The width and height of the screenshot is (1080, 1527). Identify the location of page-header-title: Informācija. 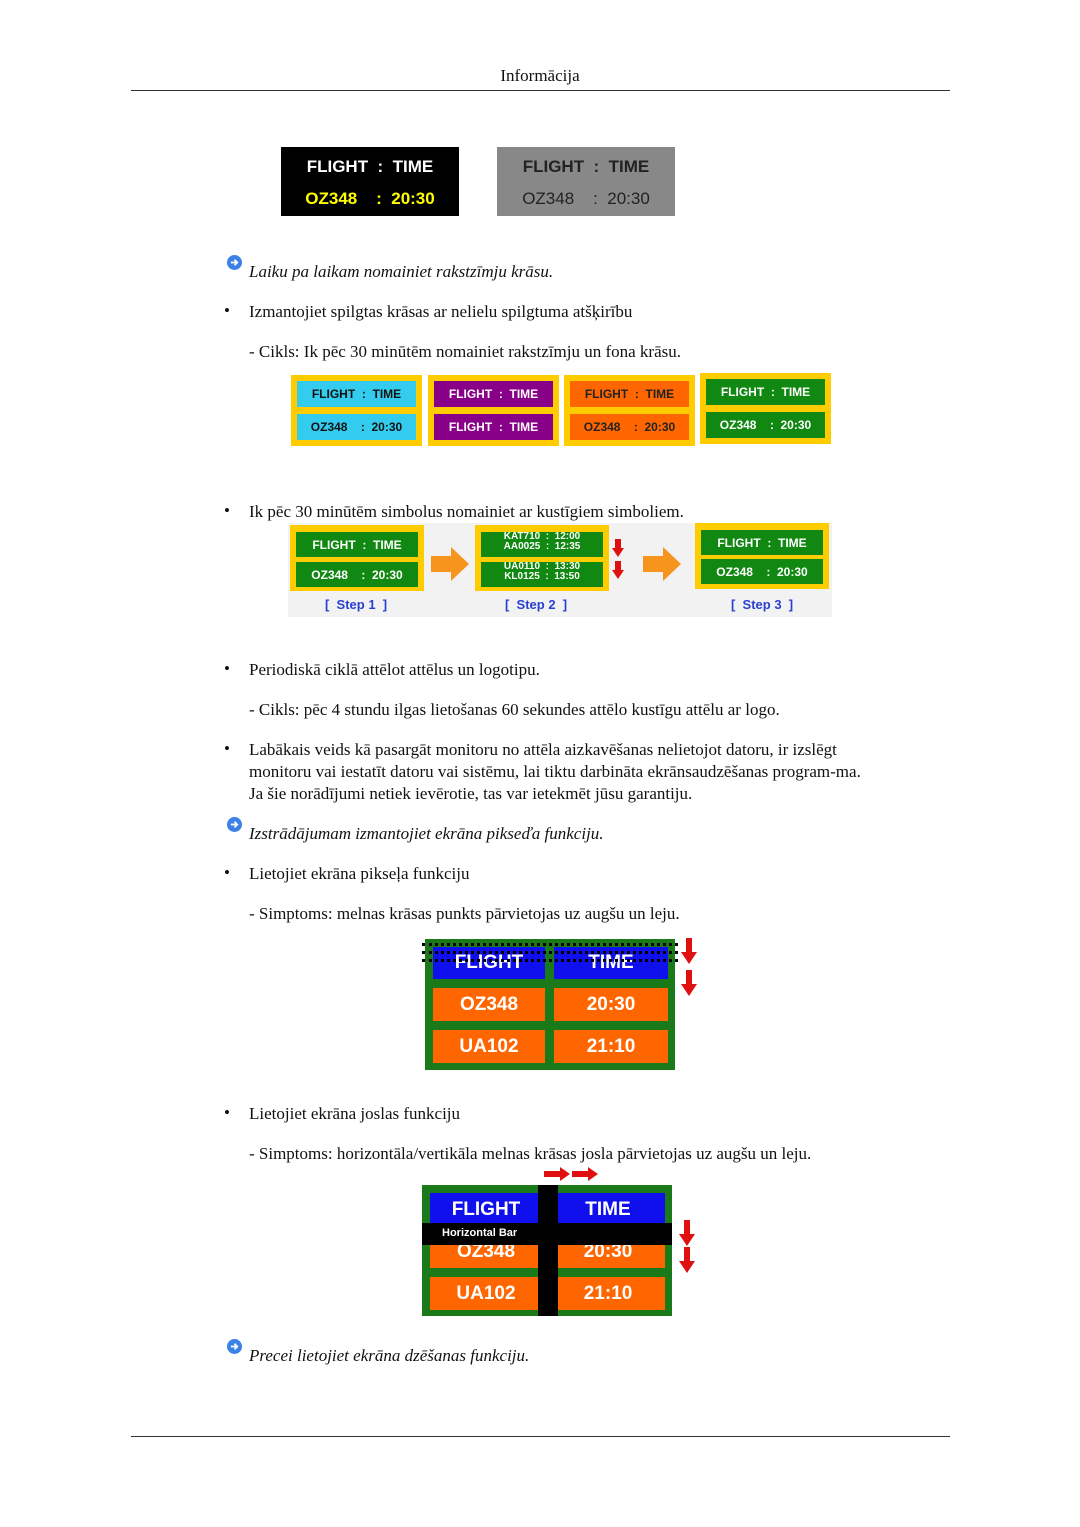
(540, 75).